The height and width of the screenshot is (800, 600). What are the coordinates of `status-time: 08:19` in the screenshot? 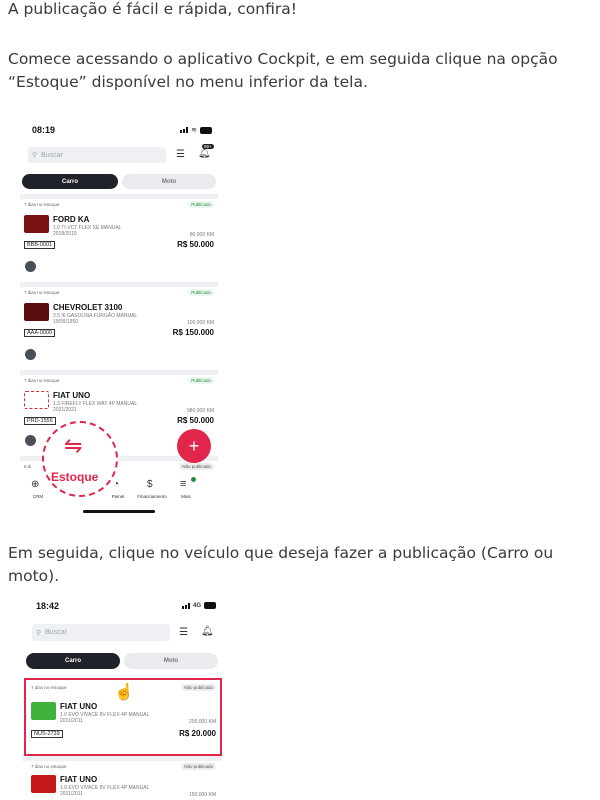 It's located at (44, 130).